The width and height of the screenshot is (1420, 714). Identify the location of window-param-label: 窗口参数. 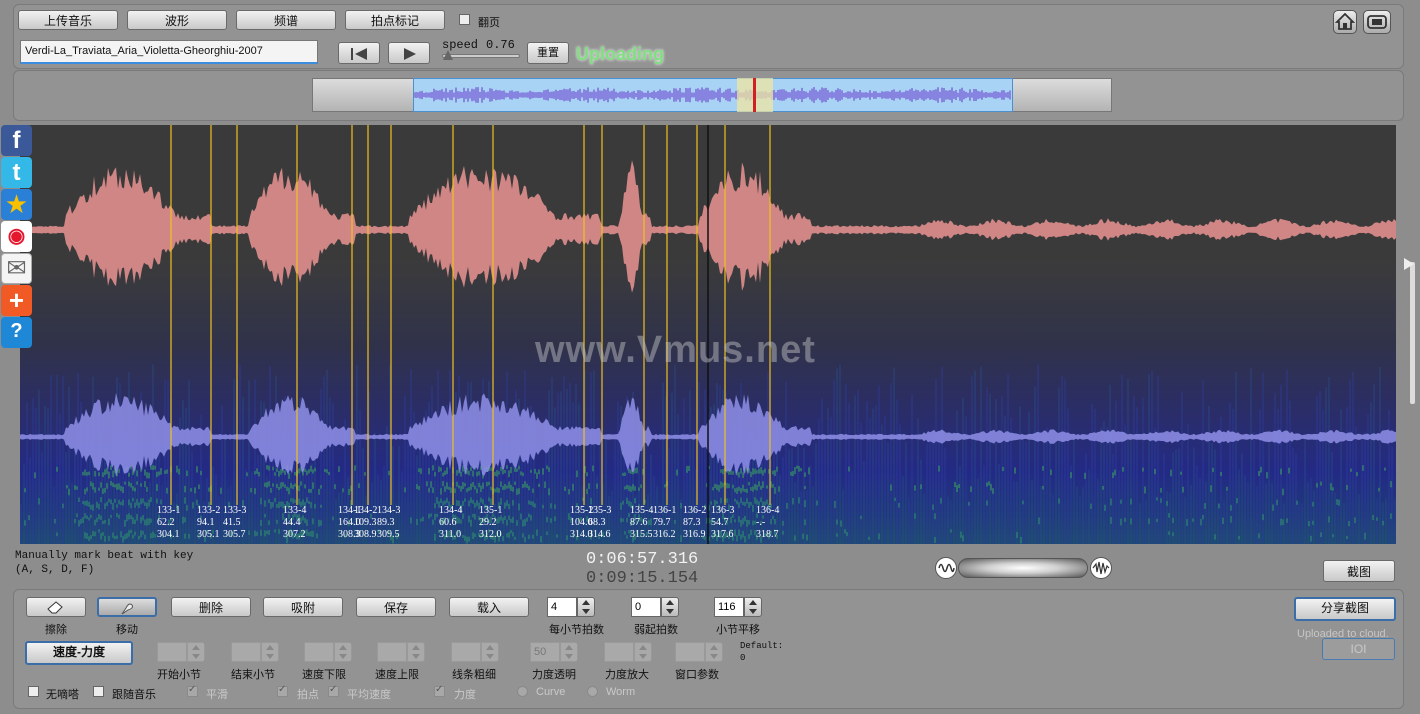
(697, 675).